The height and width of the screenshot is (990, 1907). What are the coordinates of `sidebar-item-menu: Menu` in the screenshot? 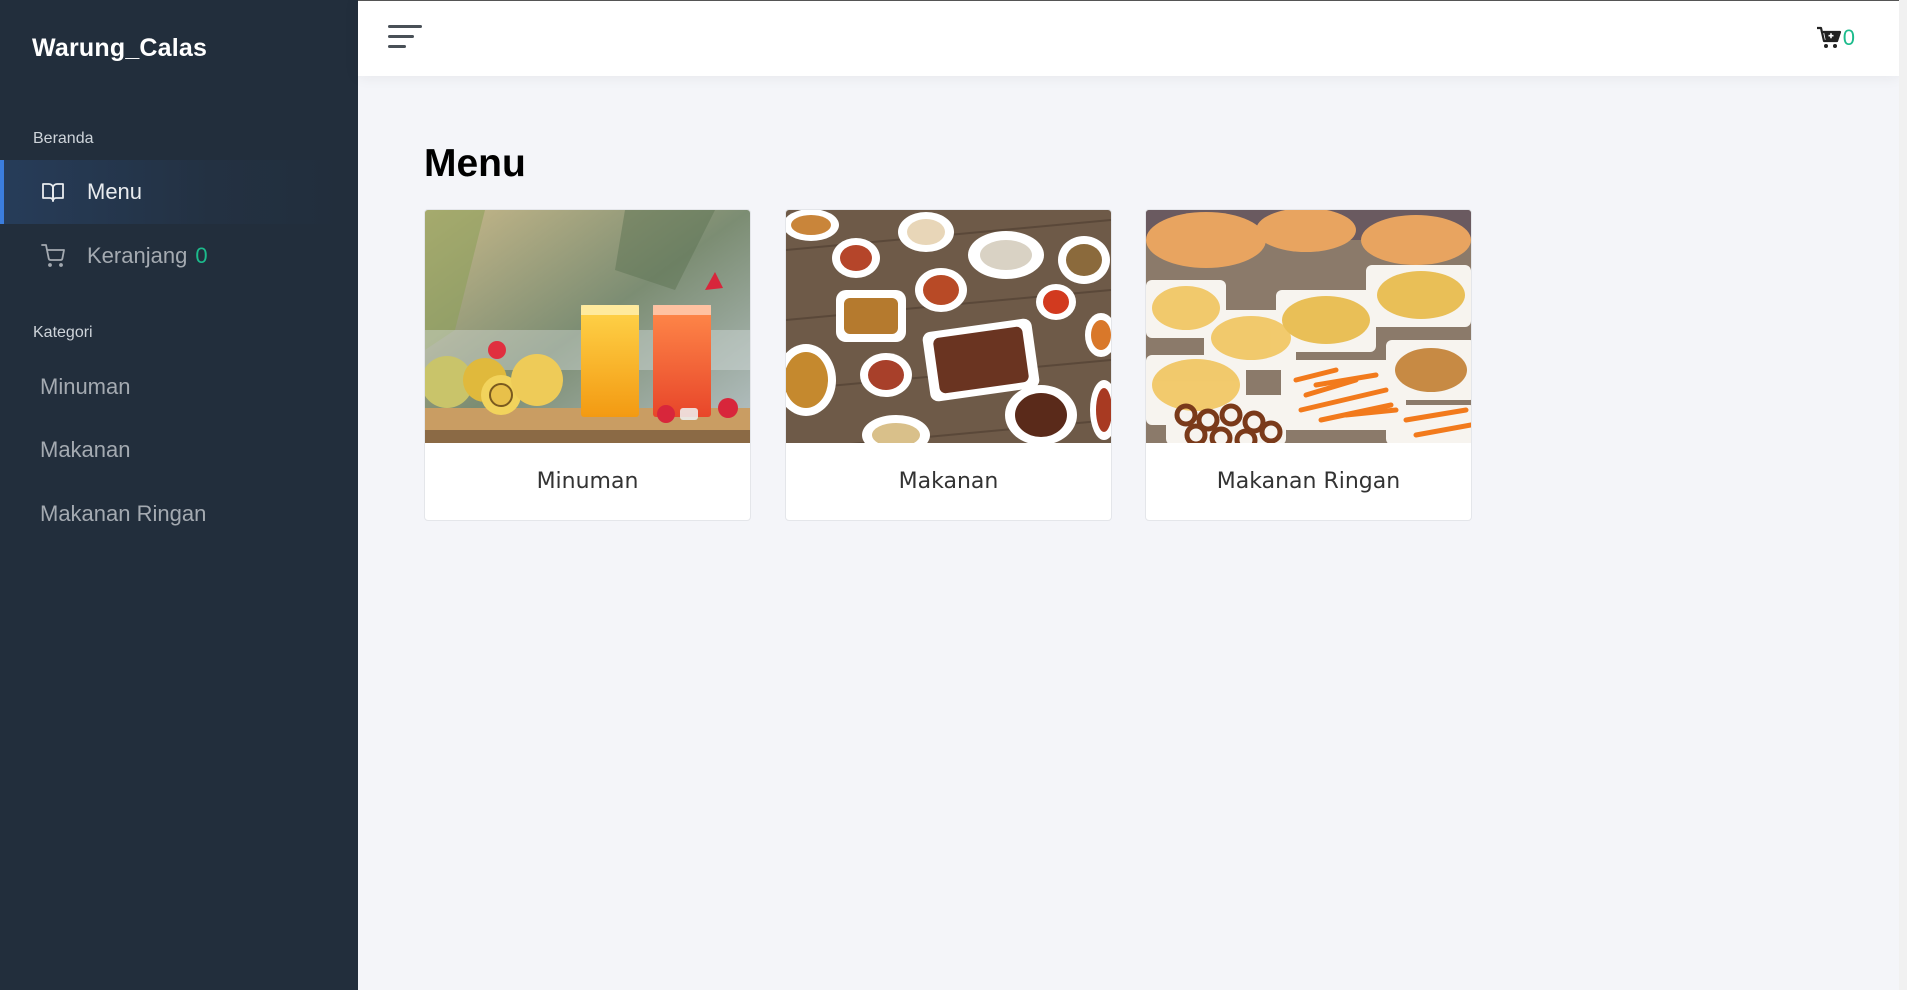 It's located at (172, 192).